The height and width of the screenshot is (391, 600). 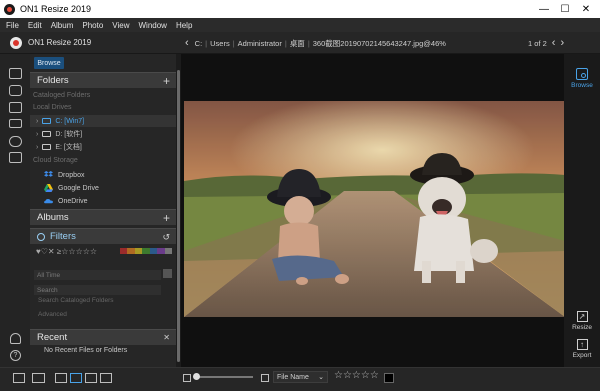 I want to click on cloud-label: Dropbox, so click(x=71, y=175).